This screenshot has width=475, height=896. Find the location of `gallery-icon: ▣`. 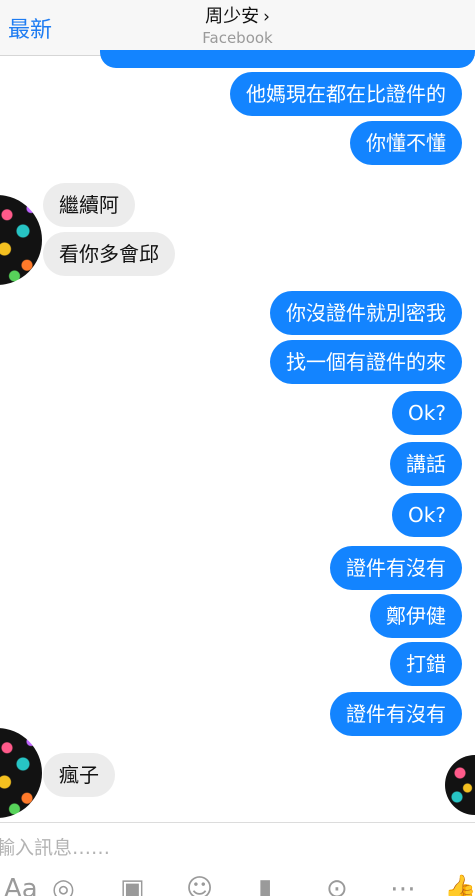

gallery-icon: ▣ is located at coordinates (132, 886).